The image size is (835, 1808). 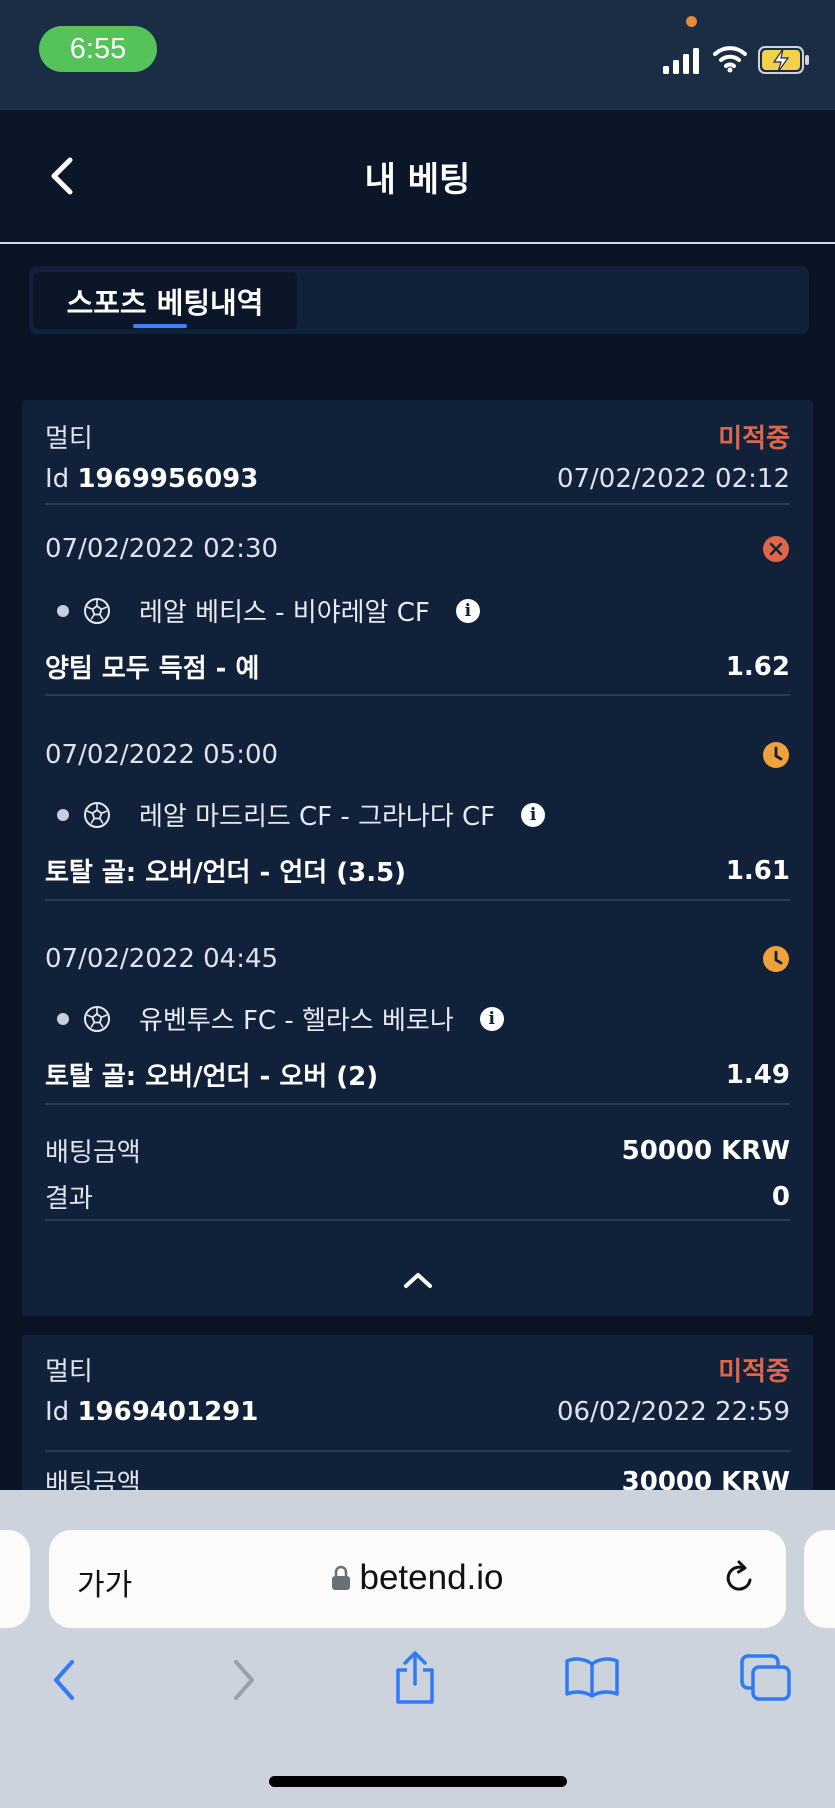 What do you see at coordinates (160, 326) in the screenshot?
I see `active-tab-indicator` at bounding box center [160, 326].